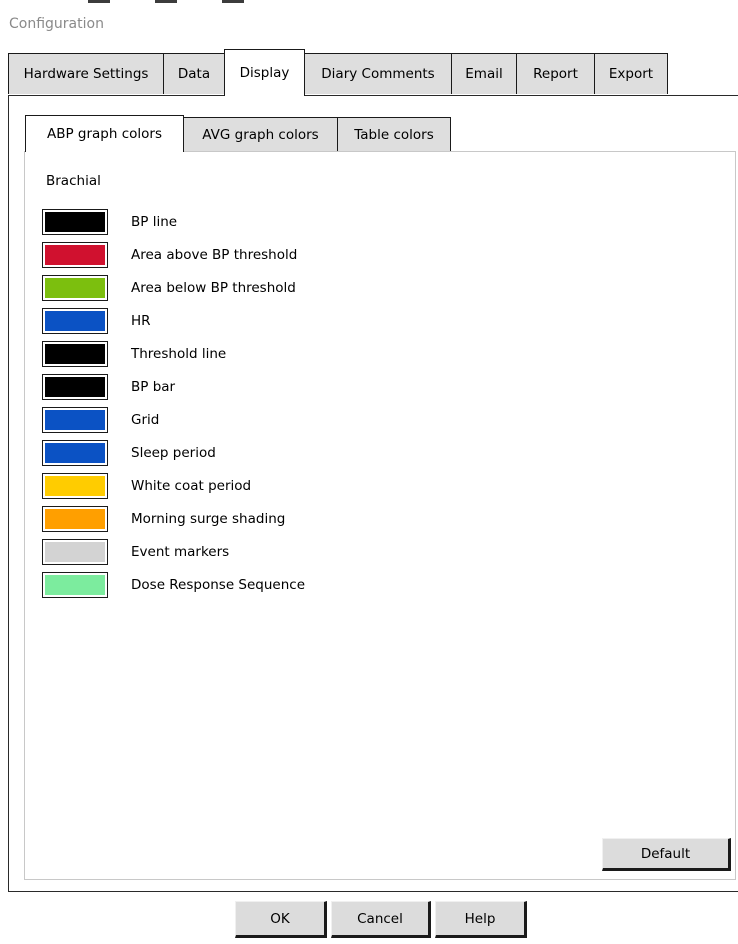  Describe the element at coordinates (342, 453) in the screenshot. I see `color-row: Sleep period` at that location.